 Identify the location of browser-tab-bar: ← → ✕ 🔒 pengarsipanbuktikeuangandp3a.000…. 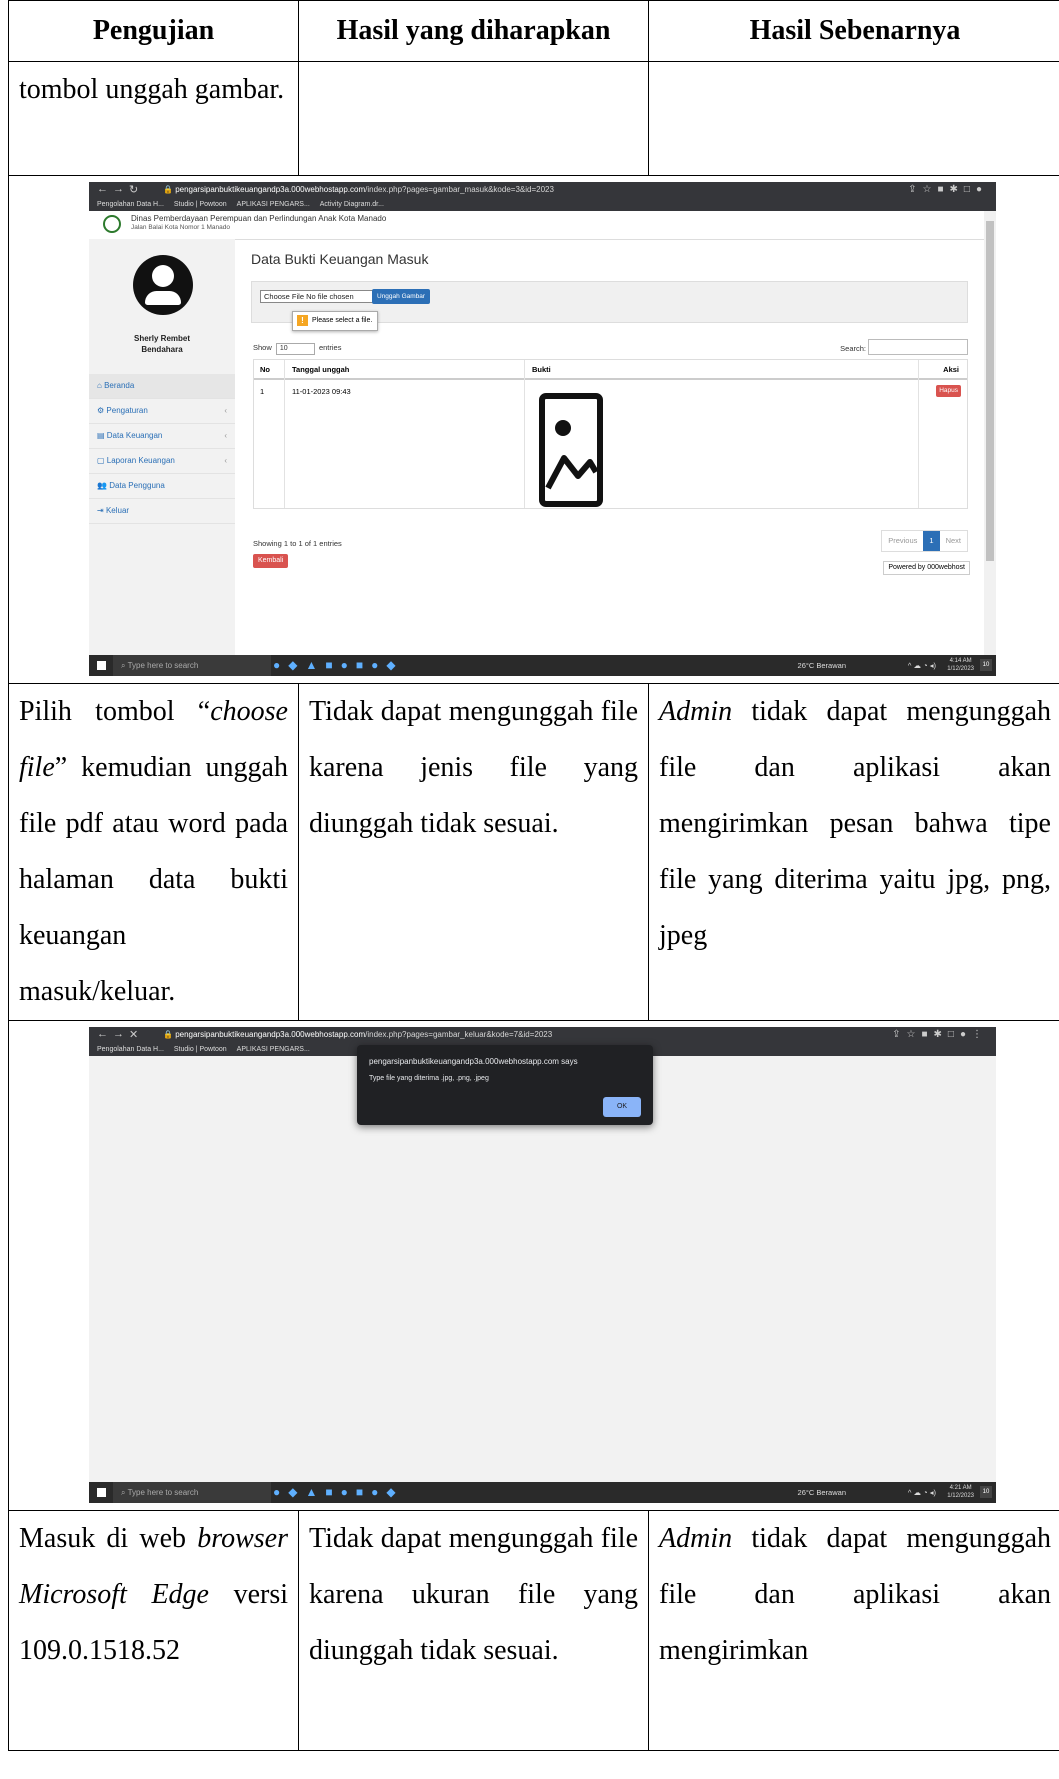
(542, 1035).